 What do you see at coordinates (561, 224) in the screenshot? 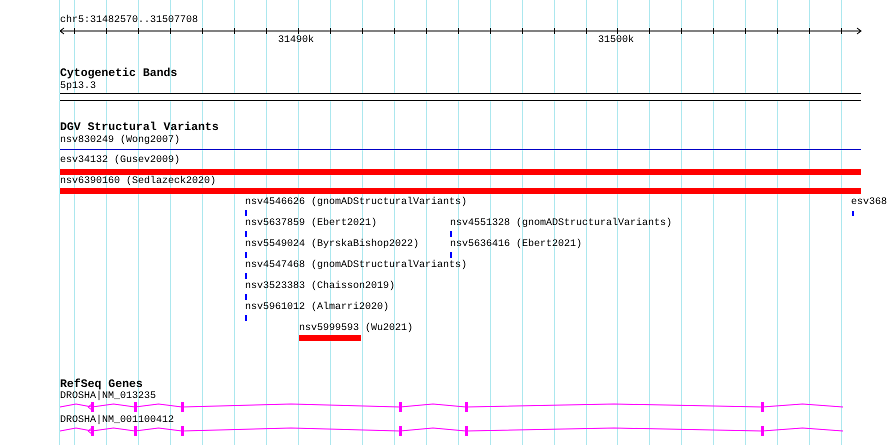
I see `variant-label: nsv4551328 (gnomADStructuralVariants)` at bounding box center [561, 224].